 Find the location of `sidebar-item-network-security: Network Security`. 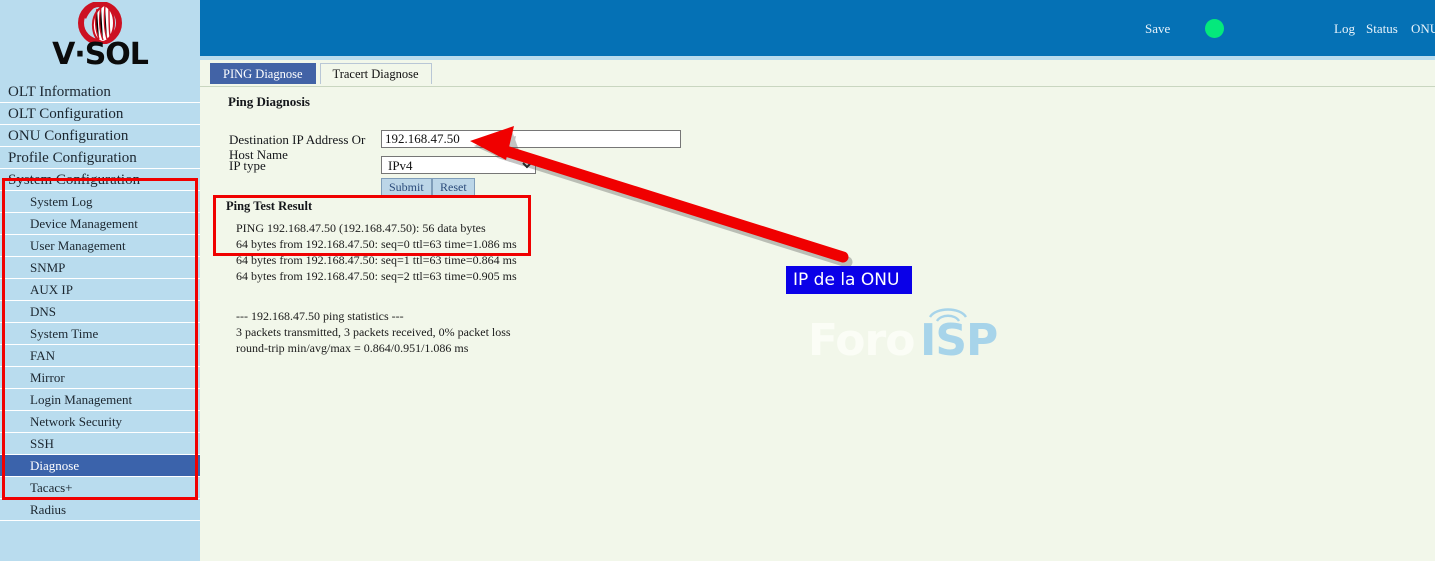

sidebar-item-network-security: Network Security is located at coordinates (100, 422).